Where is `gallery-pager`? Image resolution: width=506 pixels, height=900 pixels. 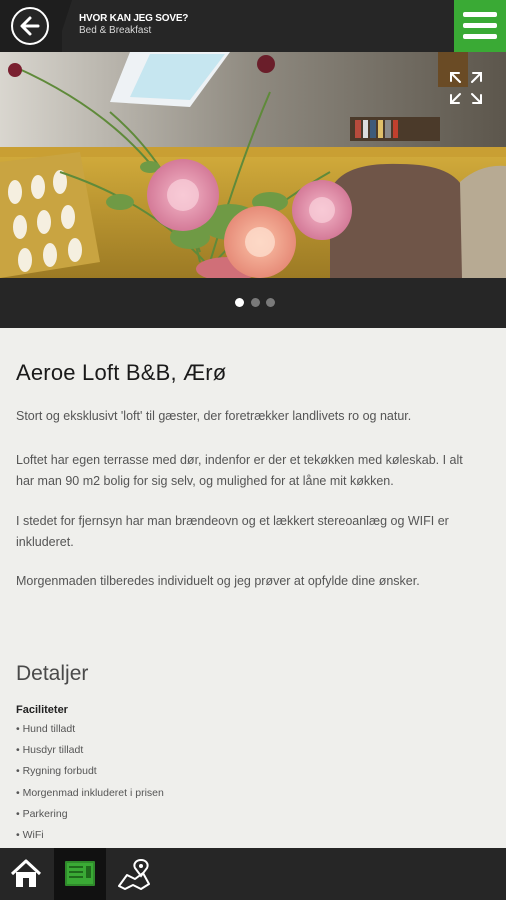 gallery-pager is located at coordinates (253, 303).